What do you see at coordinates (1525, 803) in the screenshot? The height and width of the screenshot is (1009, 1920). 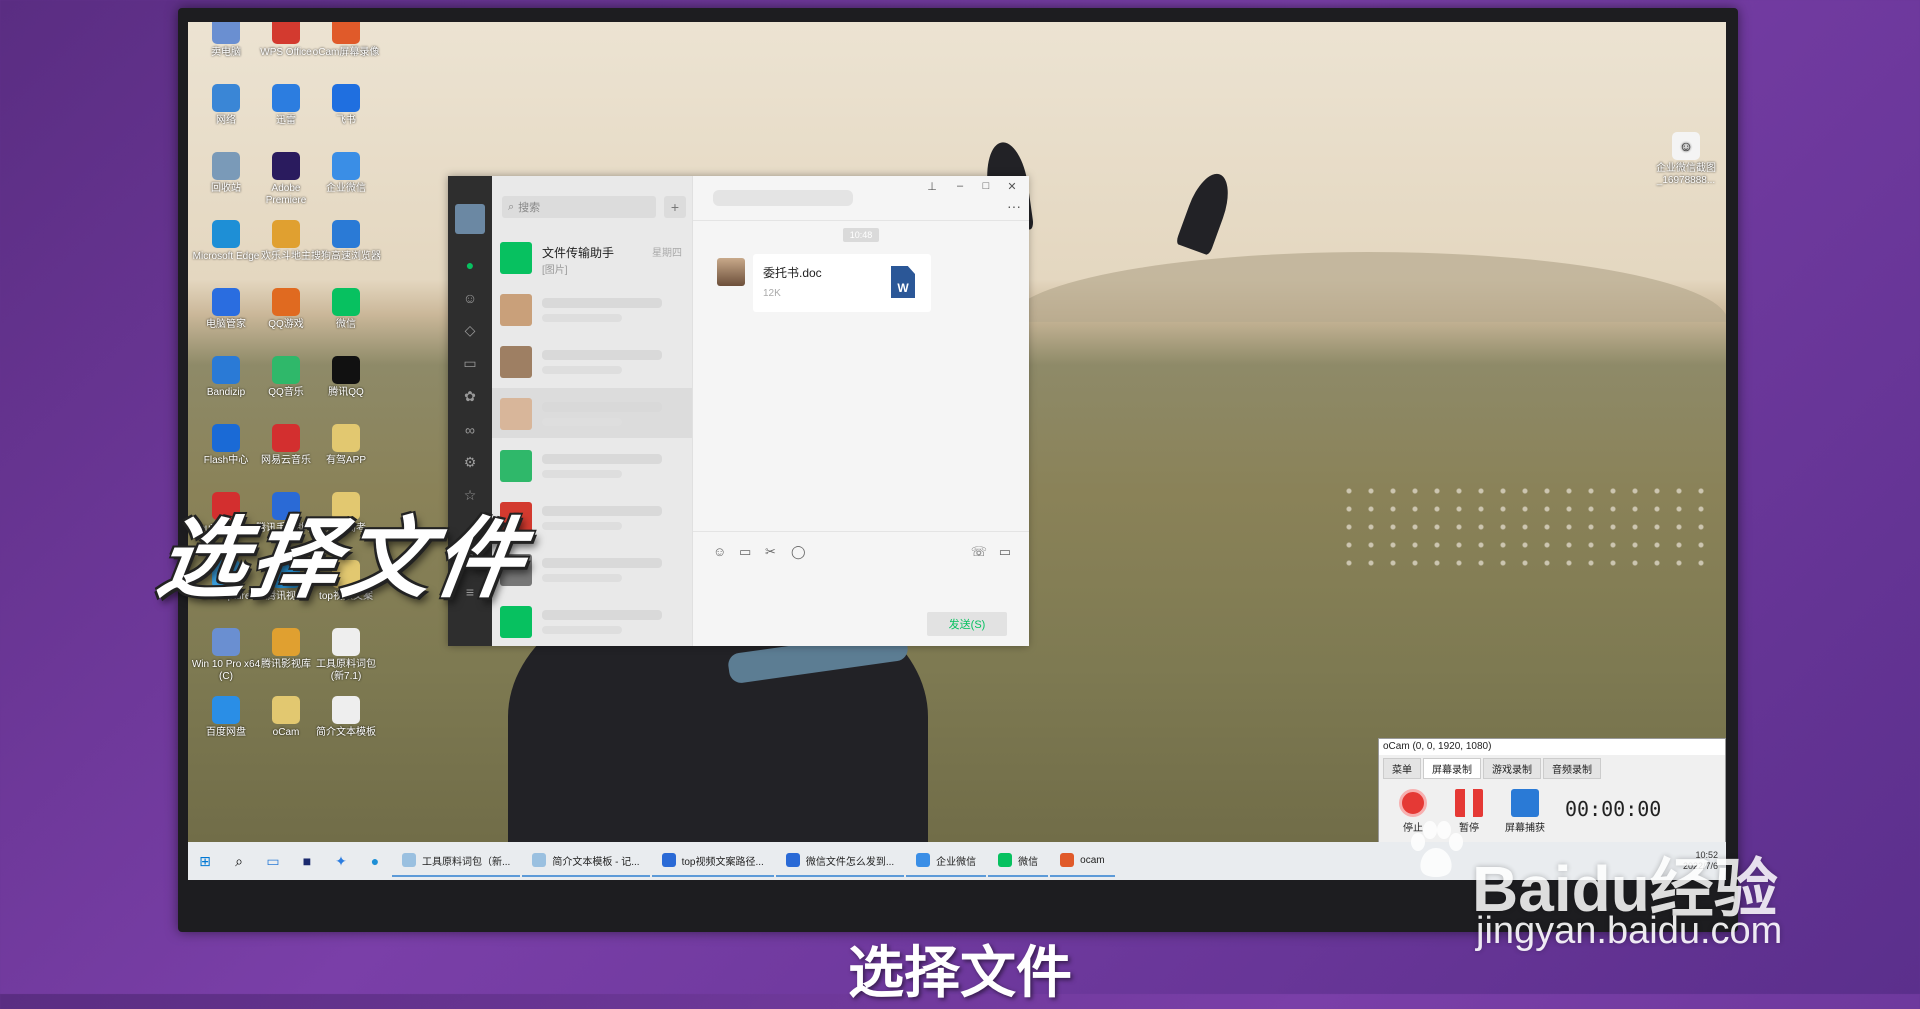 I see `monitor-icon` at bounding box center [1525, 803].